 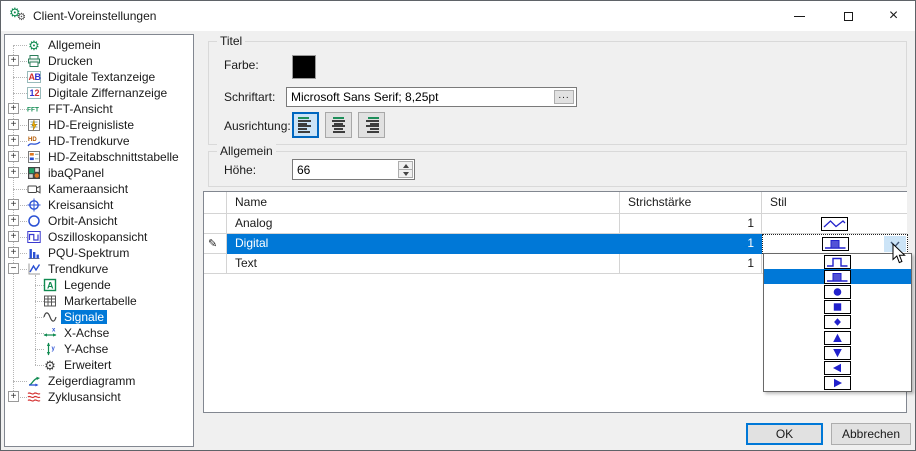 What do you see at coordinates (13, 268) in the screenshot?
I see `collapse-minus-icon: −` at bounding box center [13, 268].